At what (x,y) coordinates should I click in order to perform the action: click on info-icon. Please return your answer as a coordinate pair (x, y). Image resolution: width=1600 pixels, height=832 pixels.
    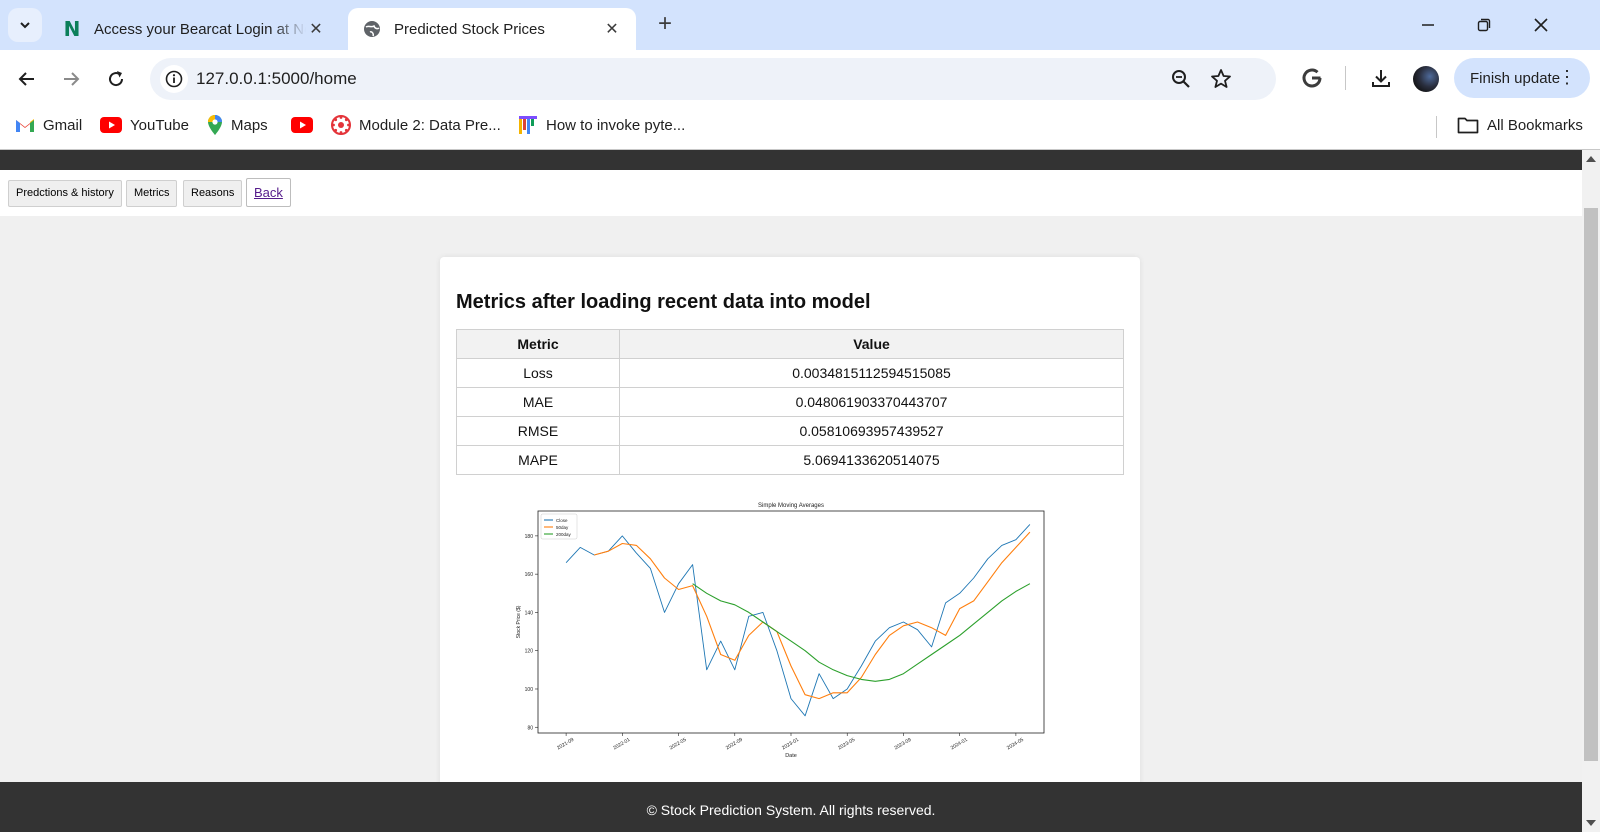
    Looking at the image, I should click on (174, 79).